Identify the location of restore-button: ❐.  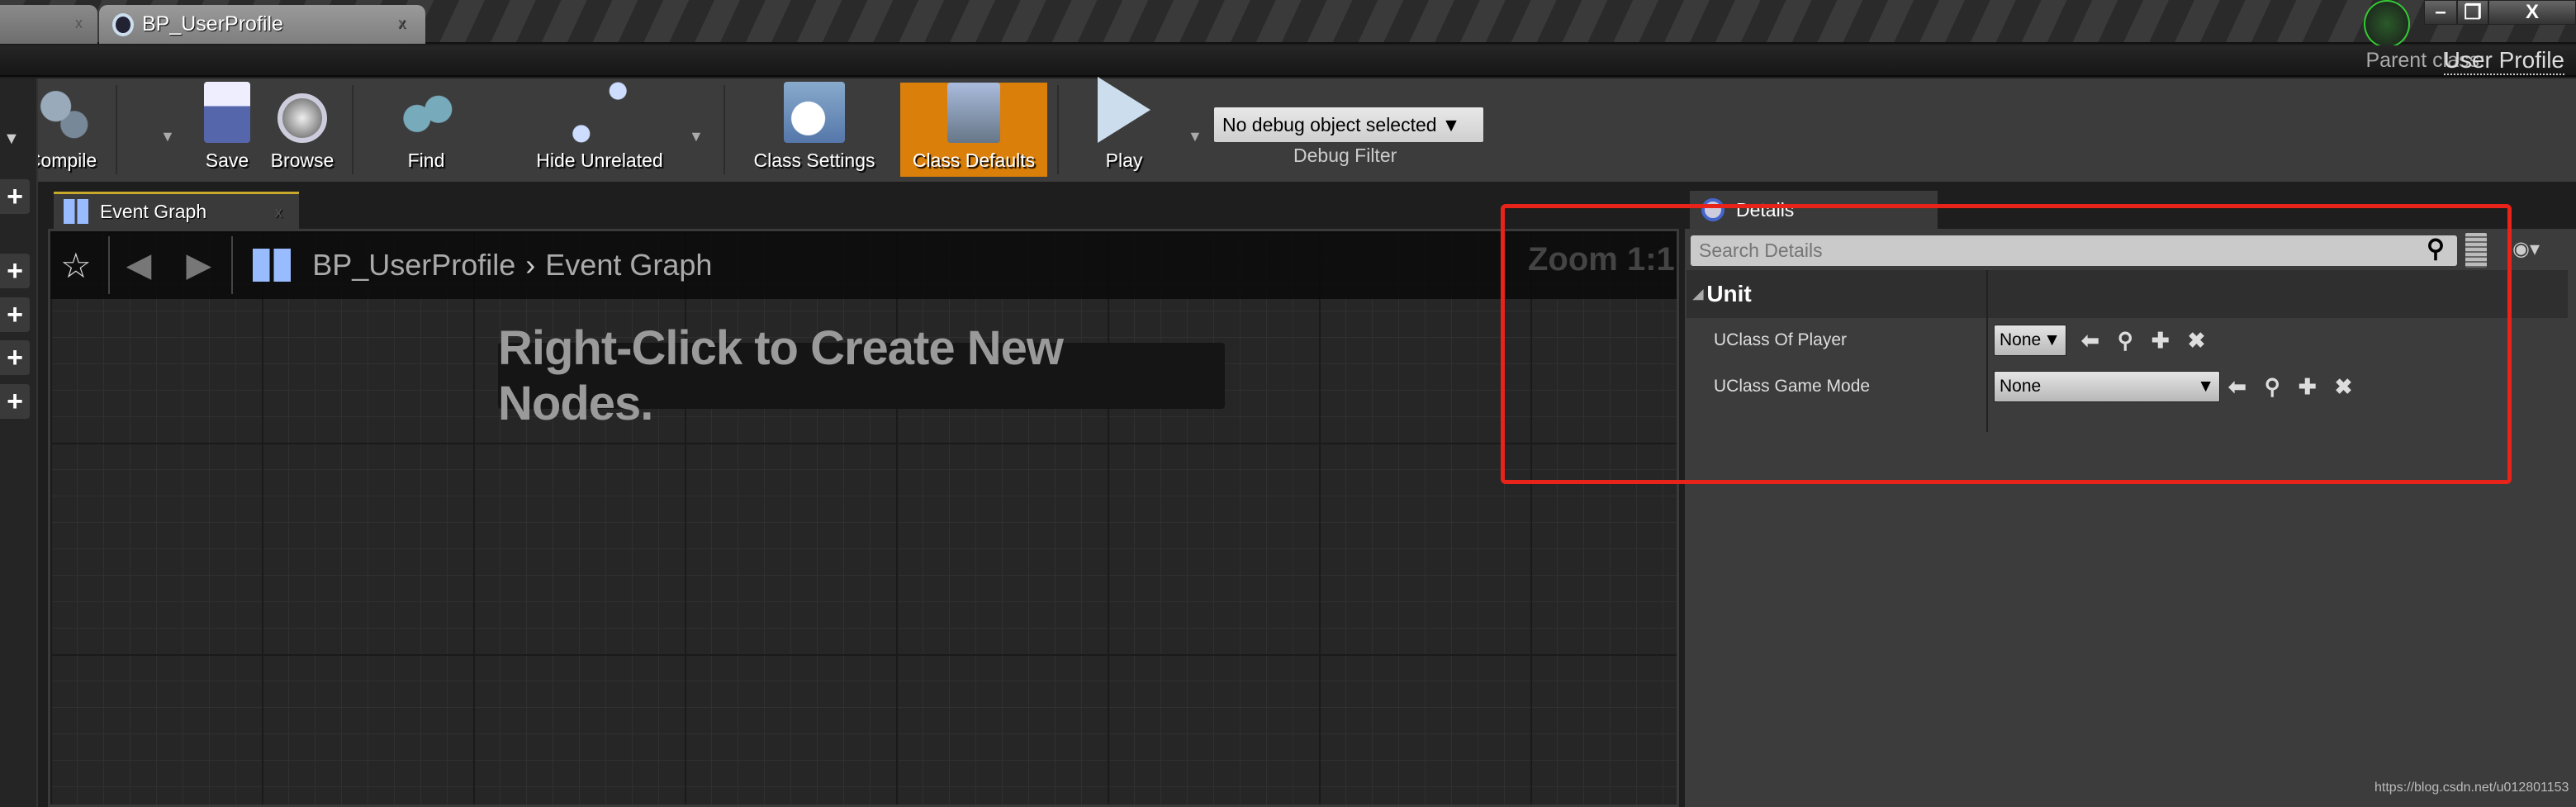
(2472, 12).